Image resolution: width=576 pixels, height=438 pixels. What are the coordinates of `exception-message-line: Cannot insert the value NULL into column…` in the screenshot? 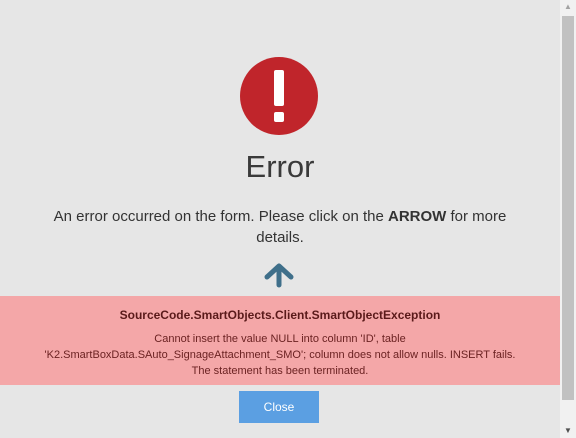 It's located at (280, 339).